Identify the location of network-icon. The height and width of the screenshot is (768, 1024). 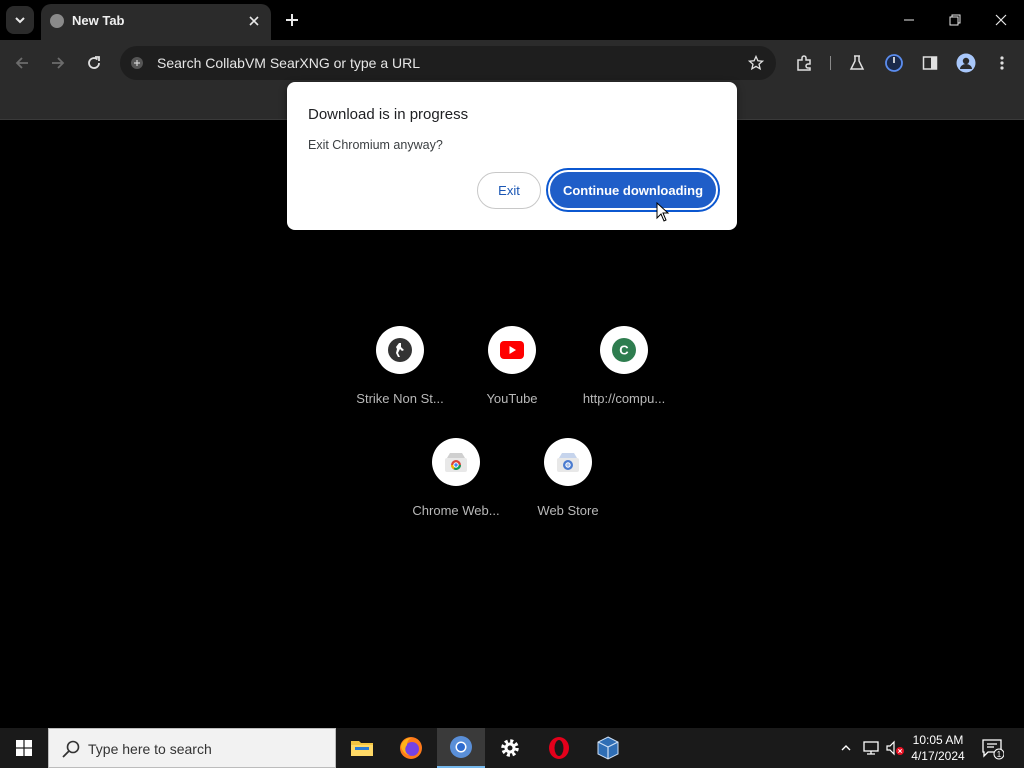
(871, 748).